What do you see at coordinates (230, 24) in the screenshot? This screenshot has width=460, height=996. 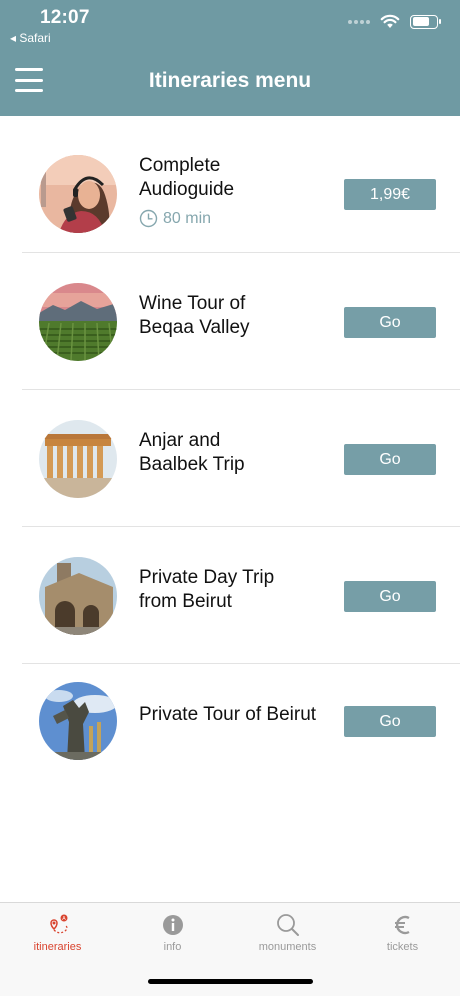 I see `status-bar: 12:07 ◂ Safari` at bounding box center [230, 24].